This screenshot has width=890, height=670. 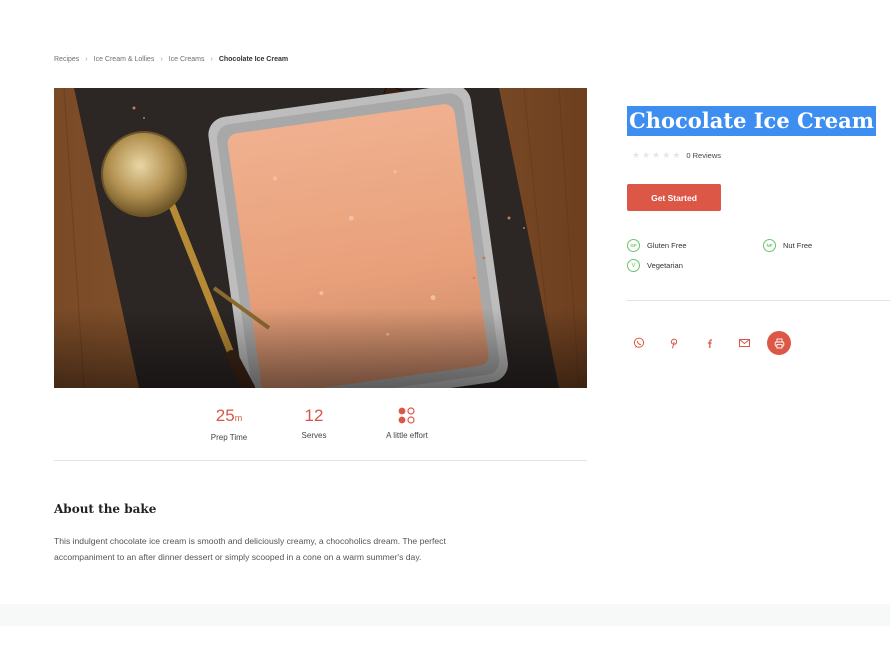 What do you see at coordinates (105, 509) in the screenshot?
I see `about-title: About the bake` at bounding box center [105, 509].